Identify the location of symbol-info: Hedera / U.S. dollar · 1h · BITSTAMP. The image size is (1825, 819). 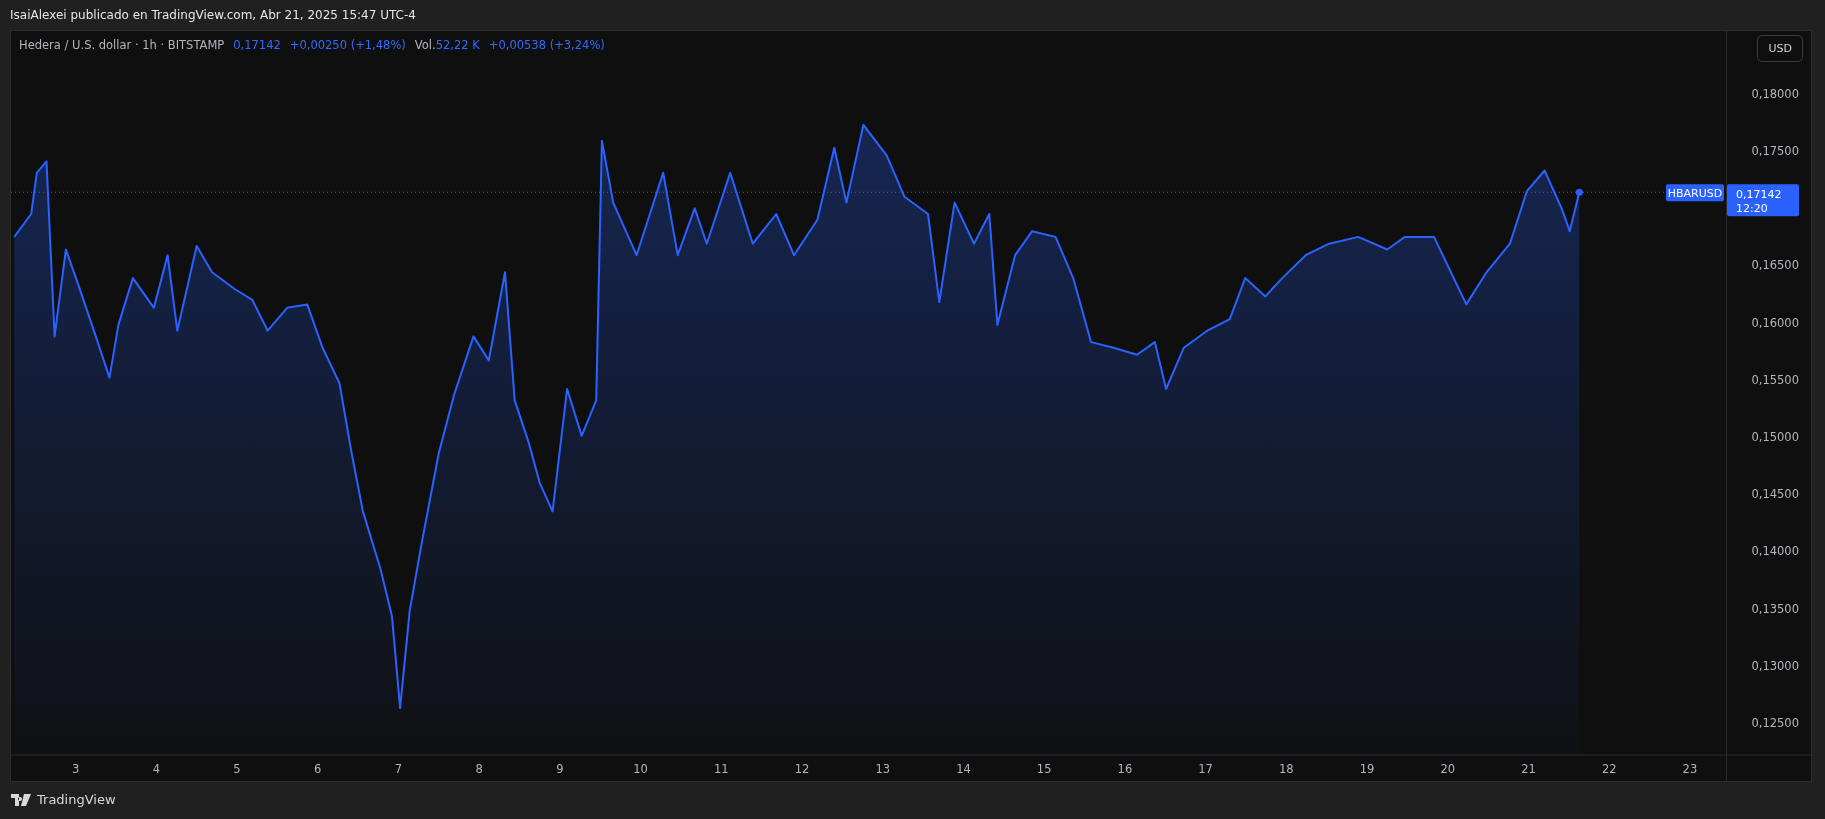
(122, 45).